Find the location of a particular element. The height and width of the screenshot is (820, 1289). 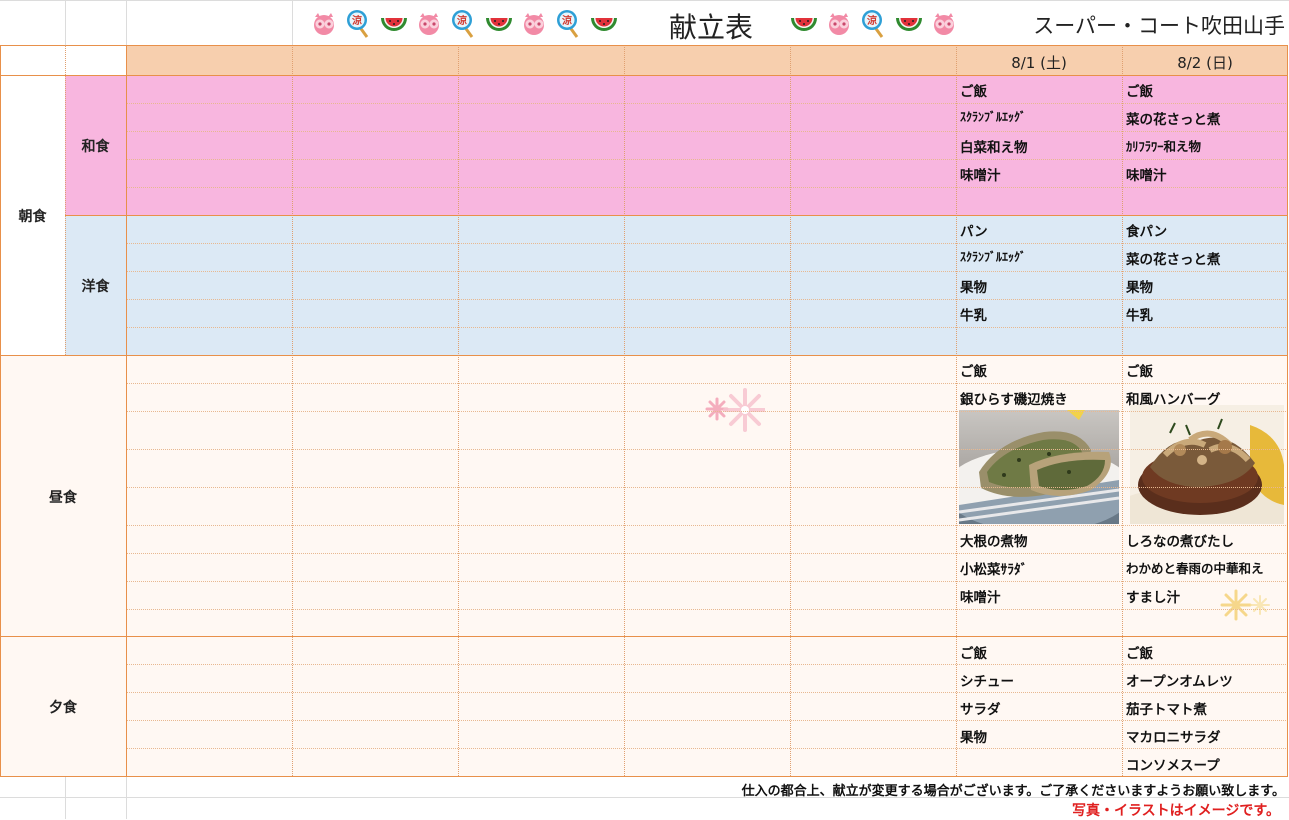

menu-item: 銀ひらす磯辺焼き is located at coordinates (1014, 400).